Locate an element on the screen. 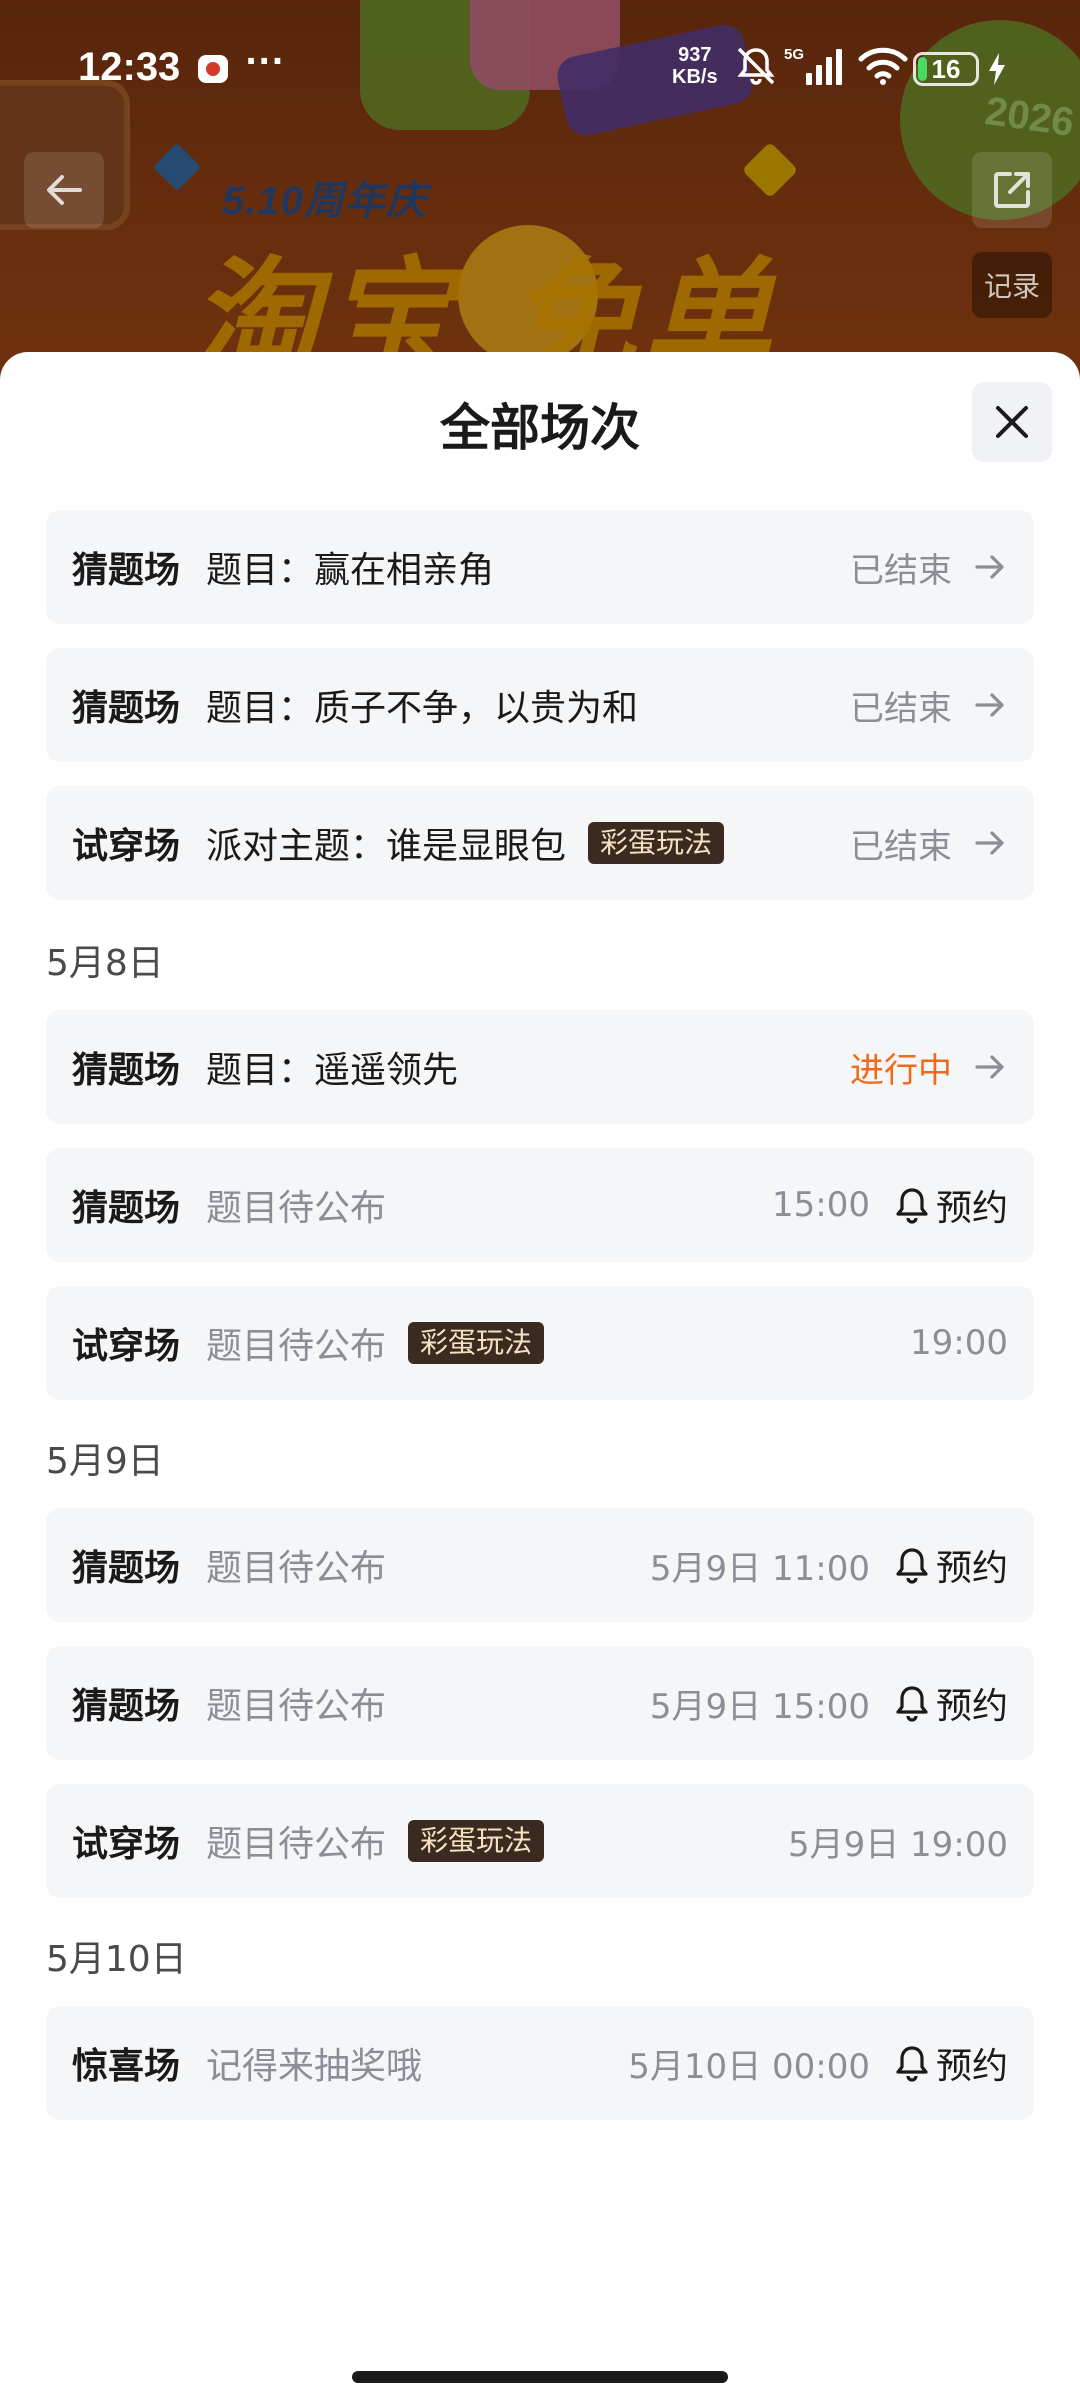 This screenshot has height=2400, width=1080. close-icon is located at coordinates (1012, 422).